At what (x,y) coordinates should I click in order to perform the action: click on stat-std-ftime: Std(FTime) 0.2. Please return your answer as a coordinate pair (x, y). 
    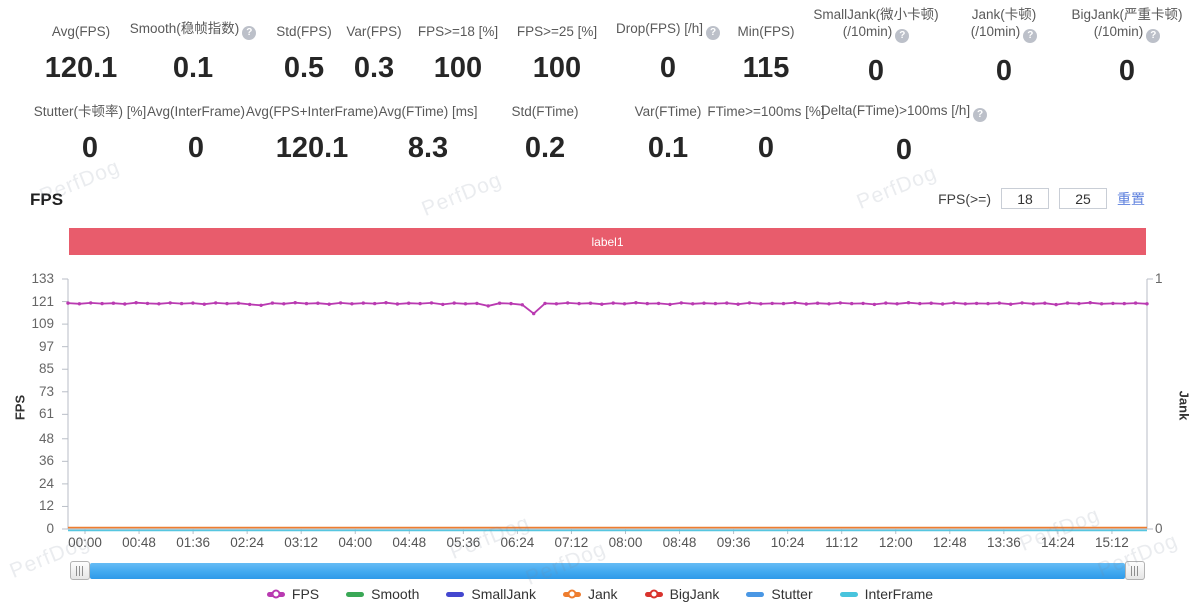
    Looking at the image, I should click on (545, 132).